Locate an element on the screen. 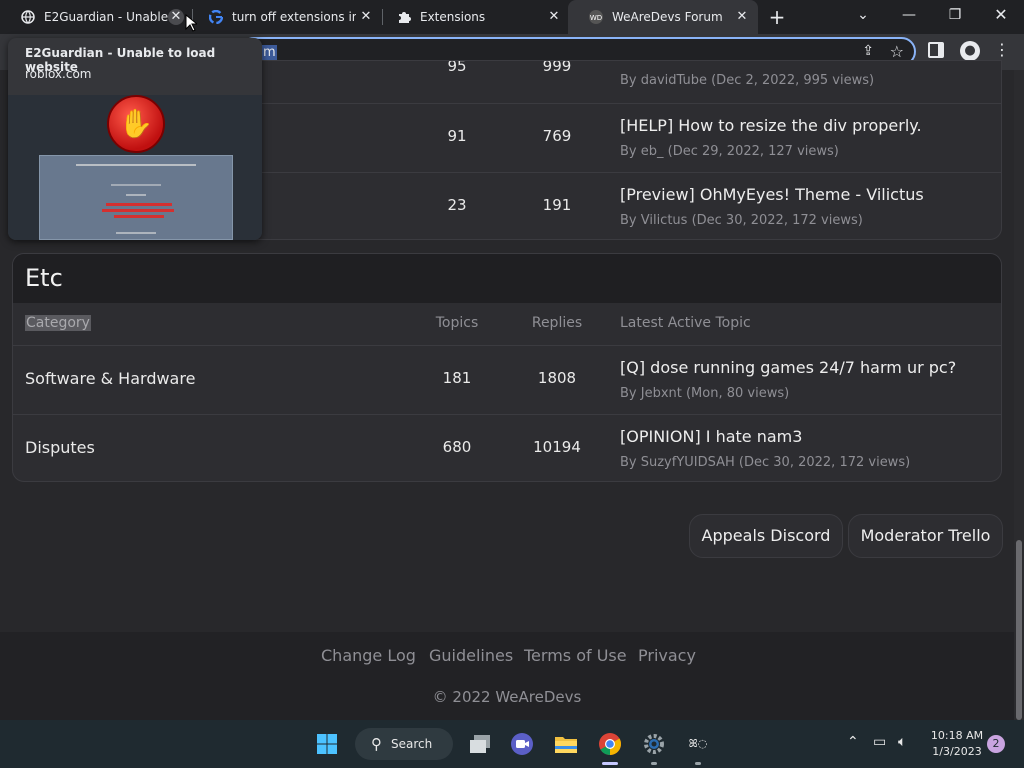 This screenshot has height=768, width=1024. new-tab-button: + is located at coordinates (777, 17).